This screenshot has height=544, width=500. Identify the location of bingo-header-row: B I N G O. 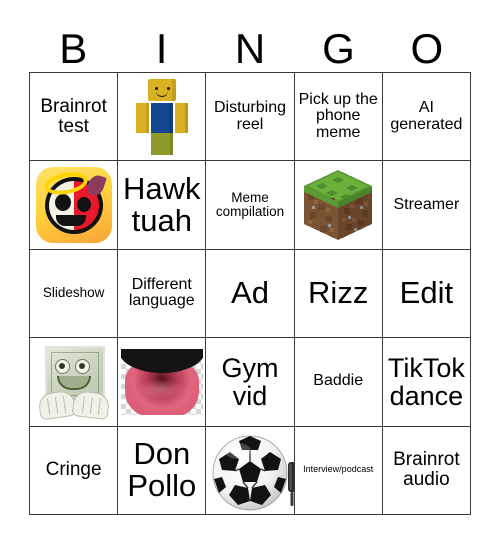
(250, 45).